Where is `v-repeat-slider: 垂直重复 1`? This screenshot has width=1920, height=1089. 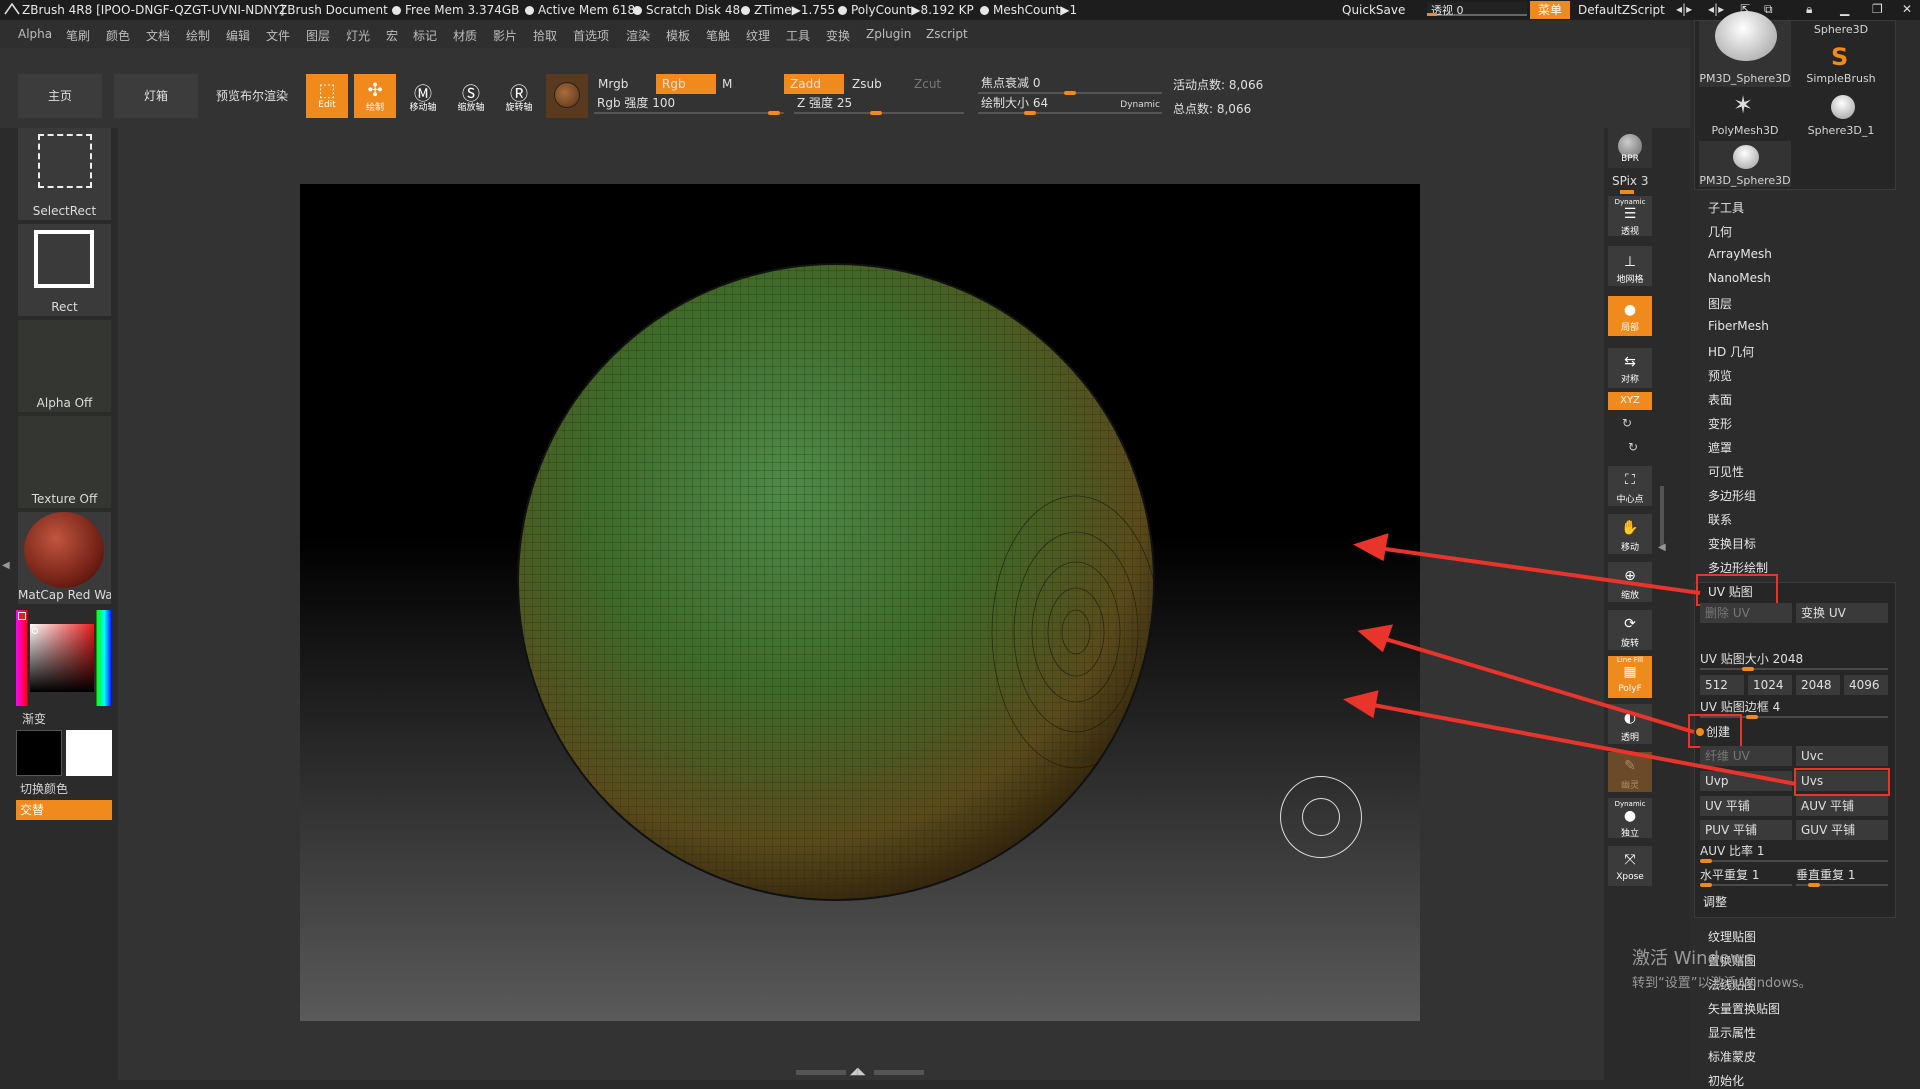 v-repeat-slider: 垂直重复 1 is located at coordinates (1842, 876).